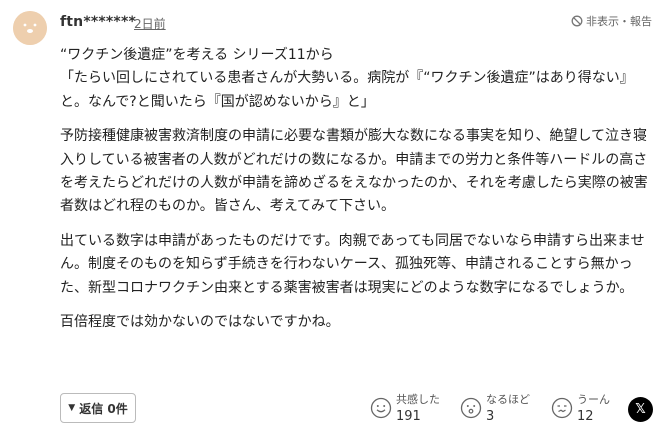  Describe the element at coordinates (150, 23) in the screenshot. I see `post-date: 2日前` at that location.